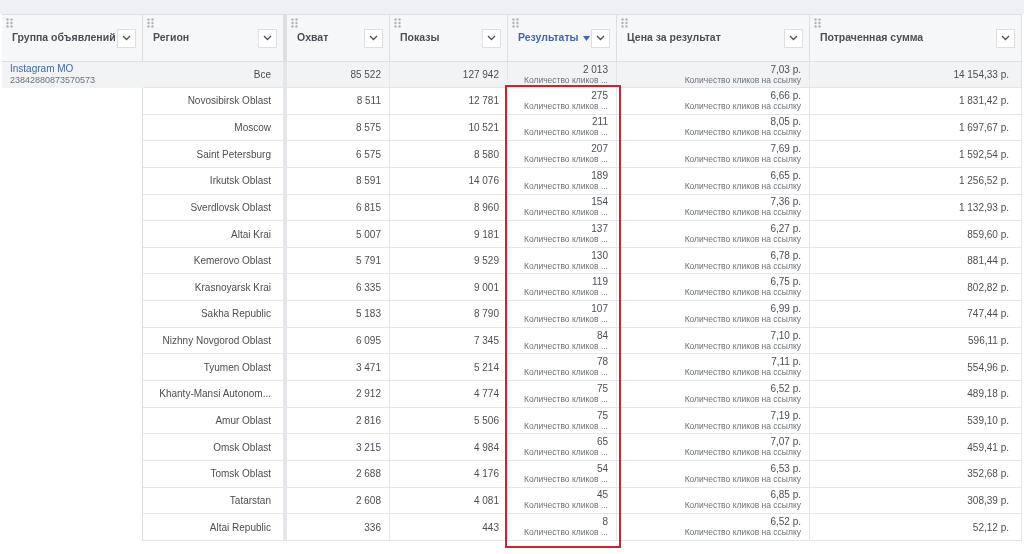 This screenshot has width=1024, height=554. I want to click on column-header: Охват, so click(338, 38).